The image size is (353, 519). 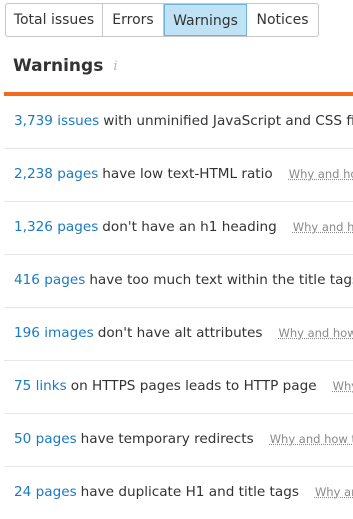 I want to click on section-title: Warnings, so click(x=58, y=66).